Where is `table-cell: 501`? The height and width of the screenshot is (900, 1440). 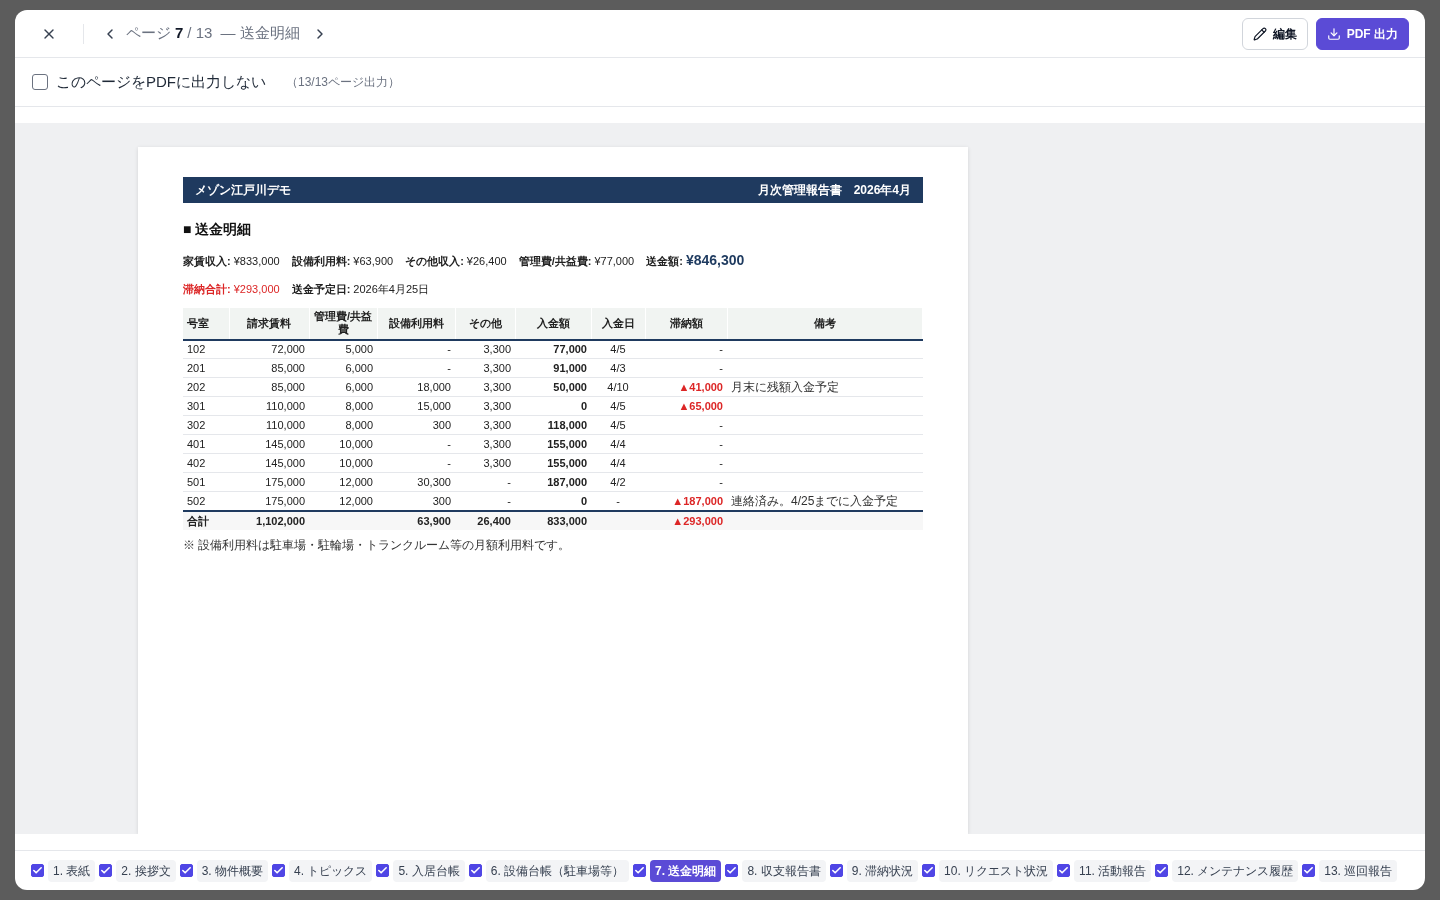 table-cell: 501 is located at coordinates (206, 482).